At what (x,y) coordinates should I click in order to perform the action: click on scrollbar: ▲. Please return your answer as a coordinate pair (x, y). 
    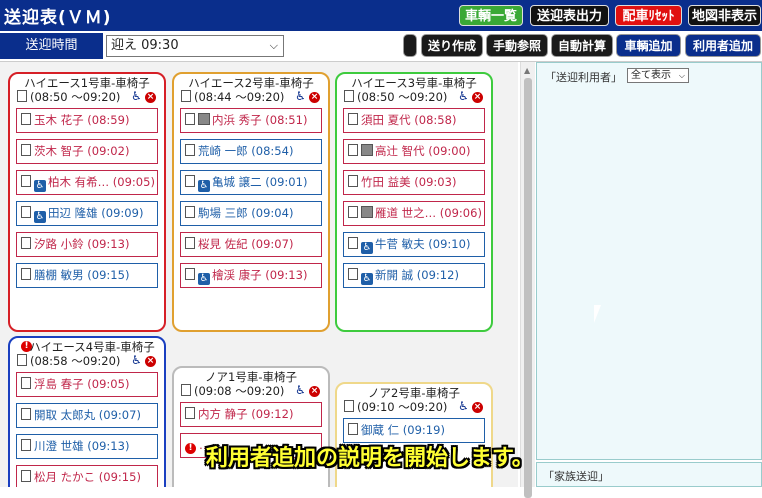
    Looking at the image, I should click on (527, 280).